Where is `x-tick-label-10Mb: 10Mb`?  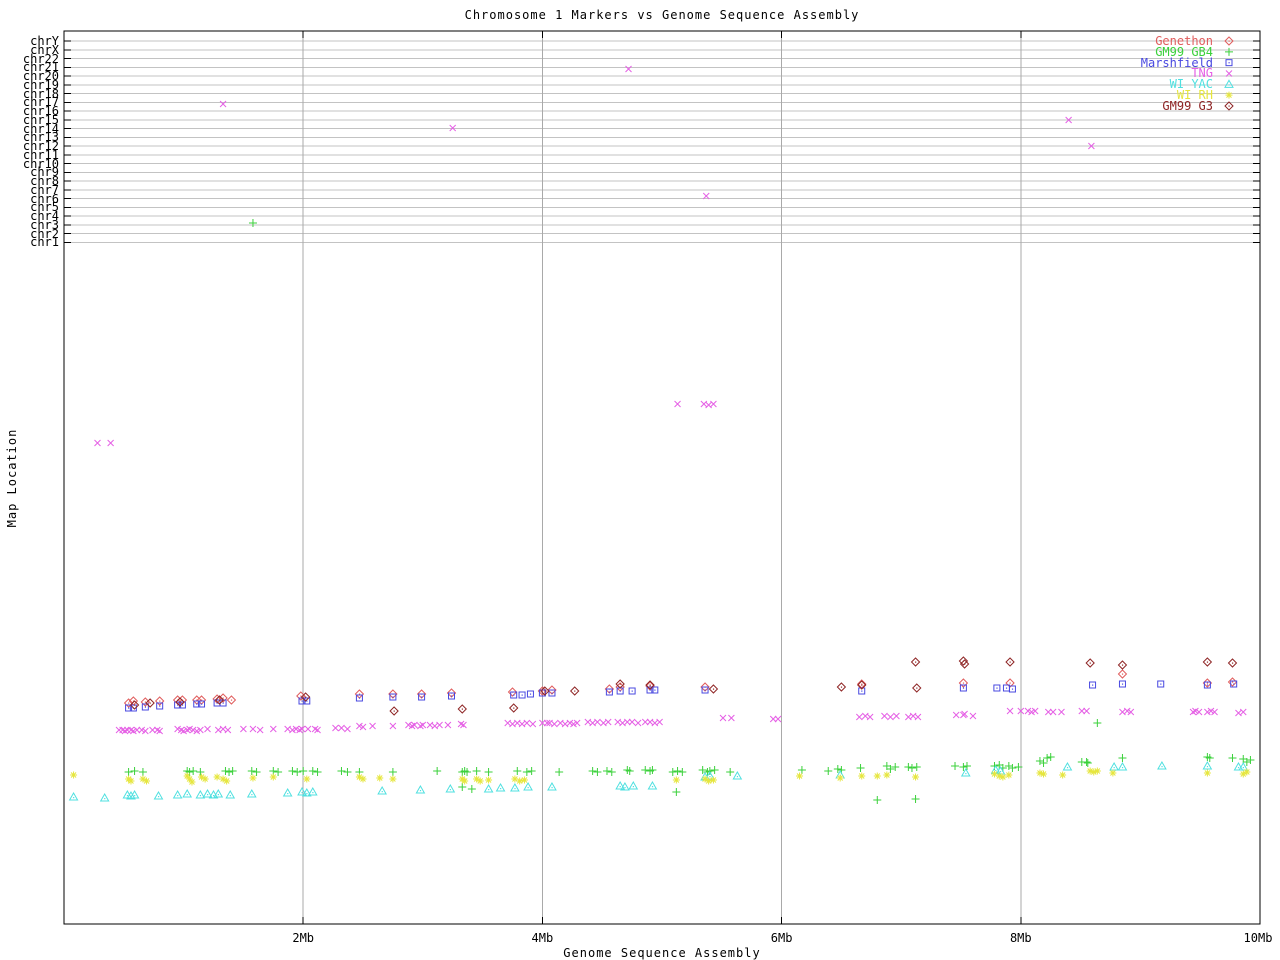
x-tick-label-10Mb: 10Mb is located at coordinates (1258, 938).